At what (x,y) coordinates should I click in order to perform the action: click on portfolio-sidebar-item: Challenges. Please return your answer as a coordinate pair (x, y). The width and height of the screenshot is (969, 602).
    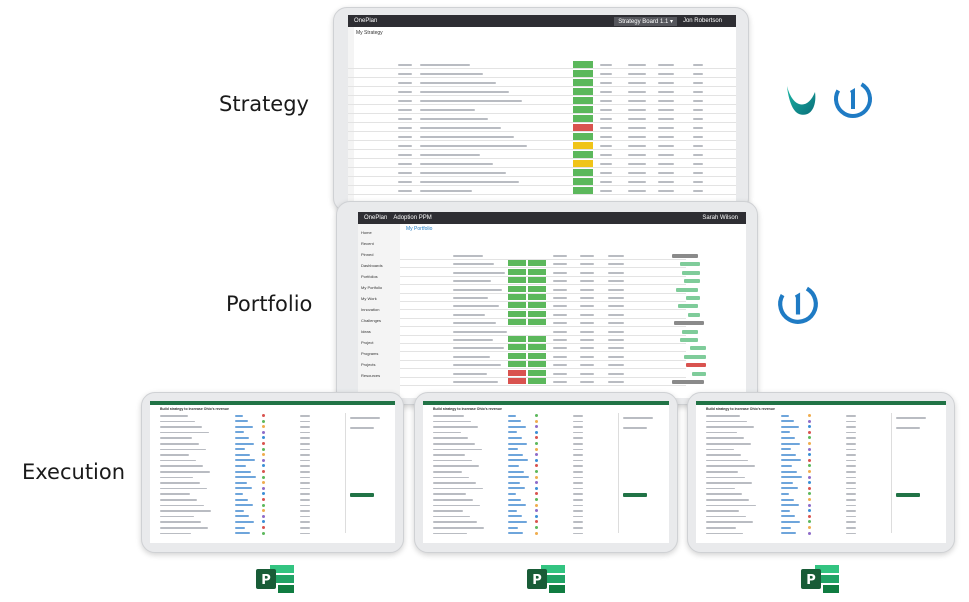
    Looking at the image, I should click on (371, 320).